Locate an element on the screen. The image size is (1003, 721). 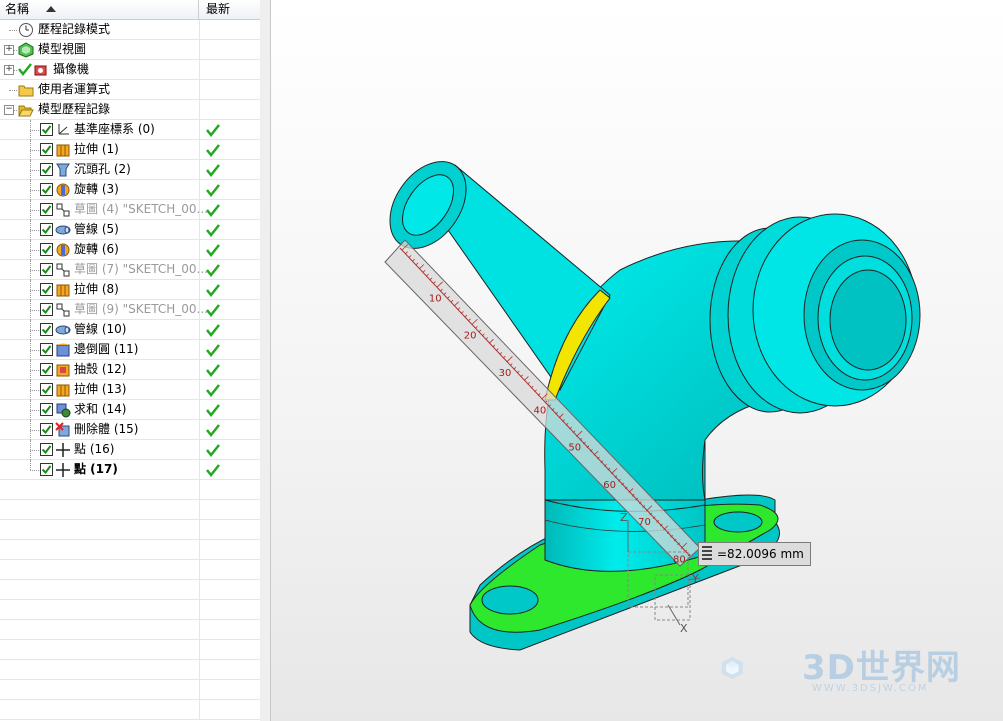
tree-node: 旋轉 (6) is located at coordinates (130, 250).